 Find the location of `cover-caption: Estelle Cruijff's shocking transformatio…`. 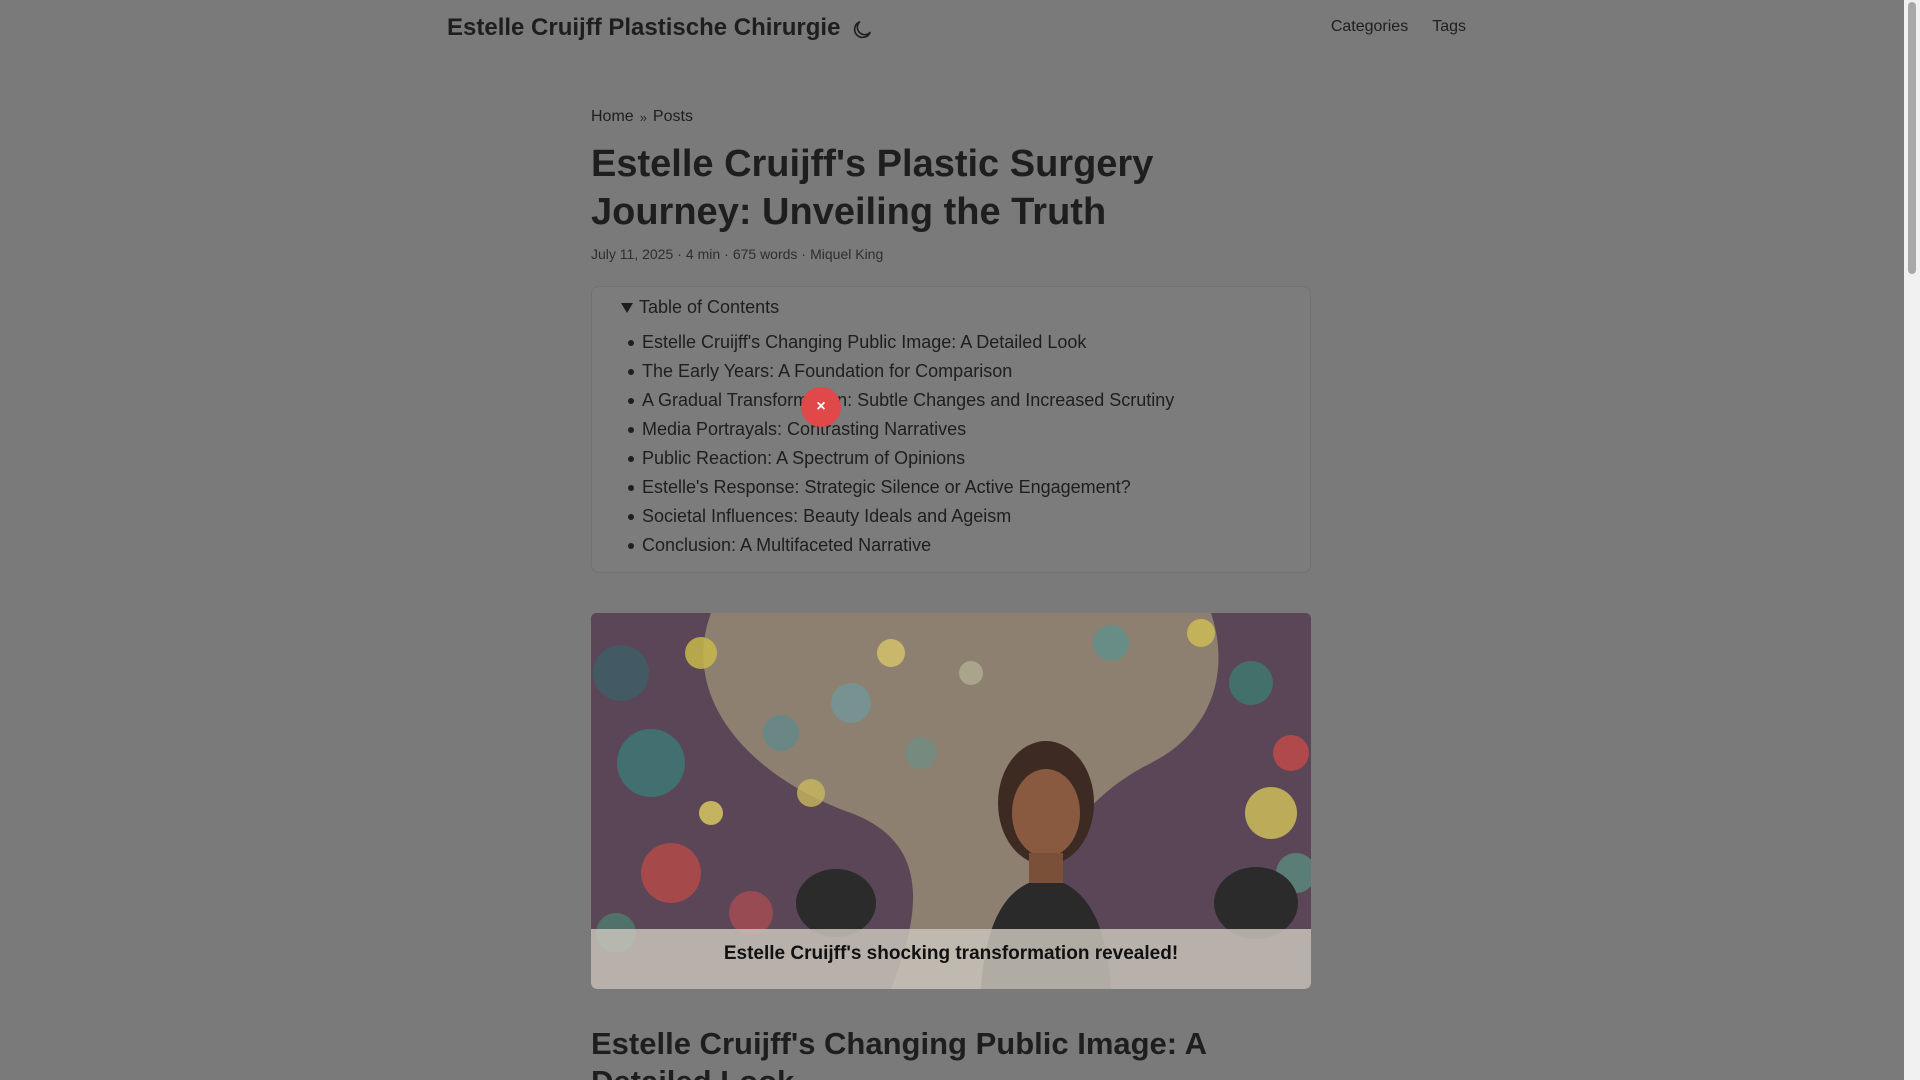

cover-caption: Estelle Cruijff's shocking transformatio… is located at coordinates (951, 953).